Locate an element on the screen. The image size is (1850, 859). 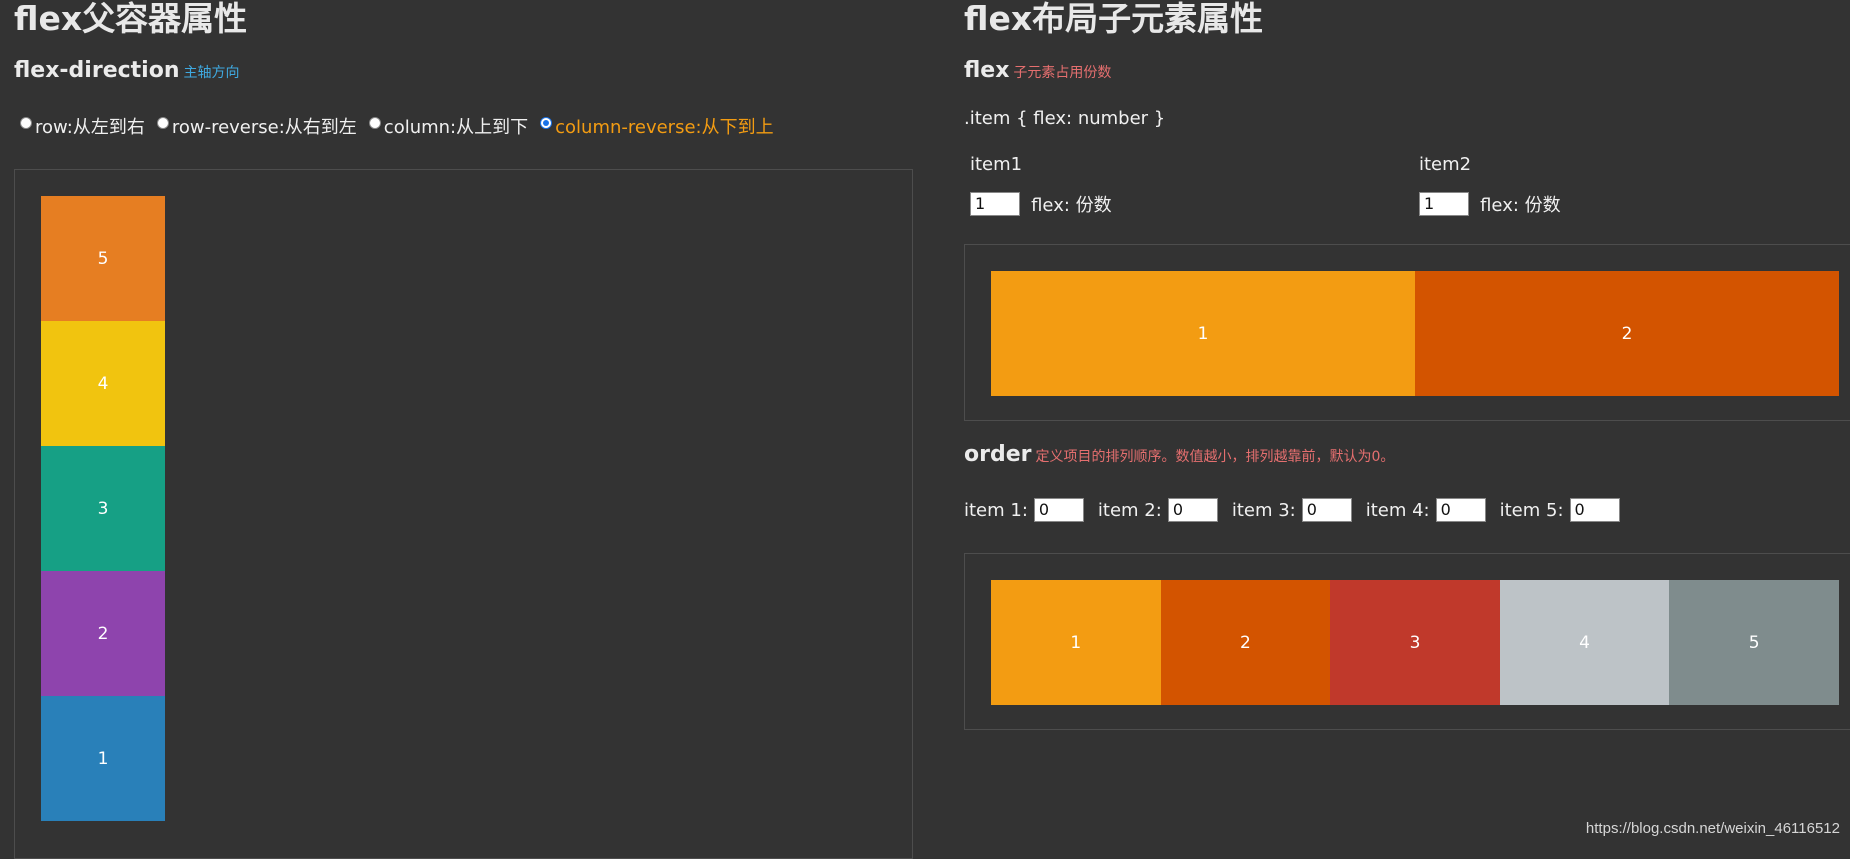
radio-row-reverse-dot is located at coordinates (162, 123).